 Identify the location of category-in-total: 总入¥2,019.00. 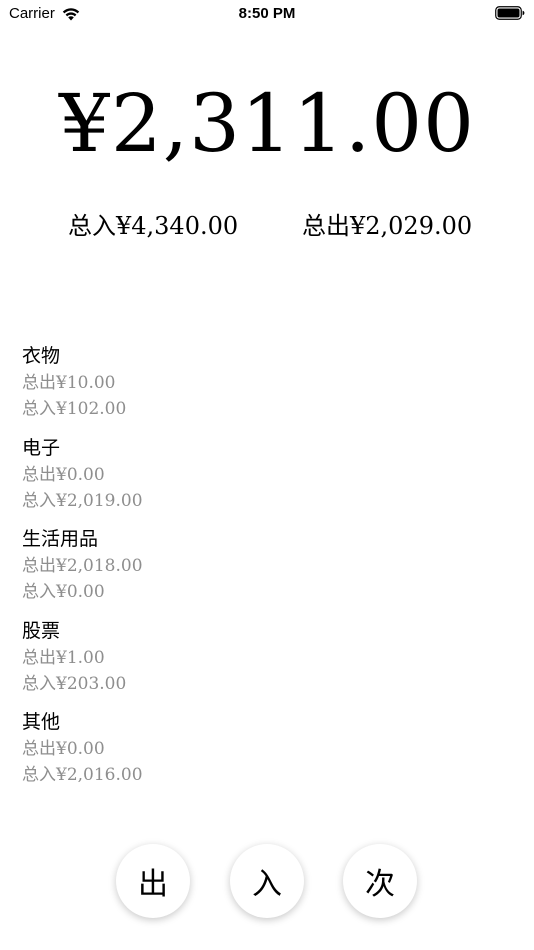
(82, 500).